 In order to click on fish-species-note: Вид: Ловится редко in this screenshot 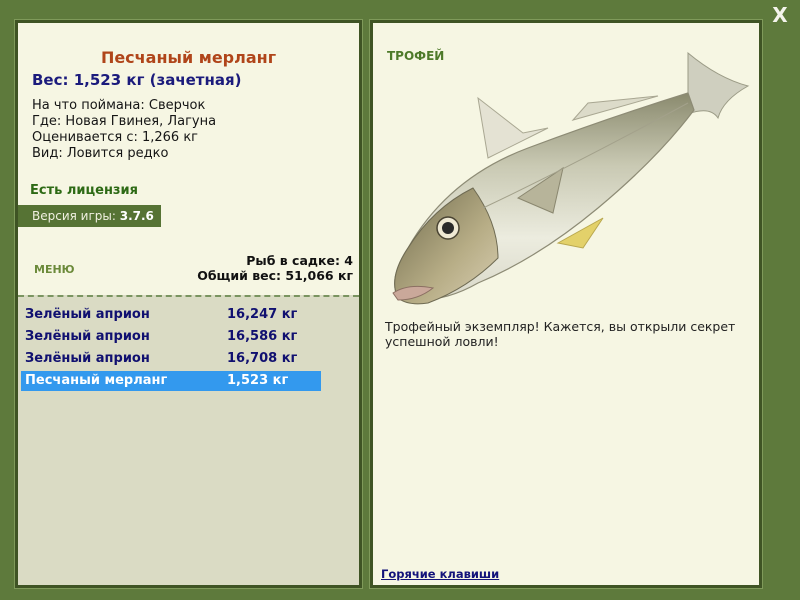, I will do `click(100, 153)`.